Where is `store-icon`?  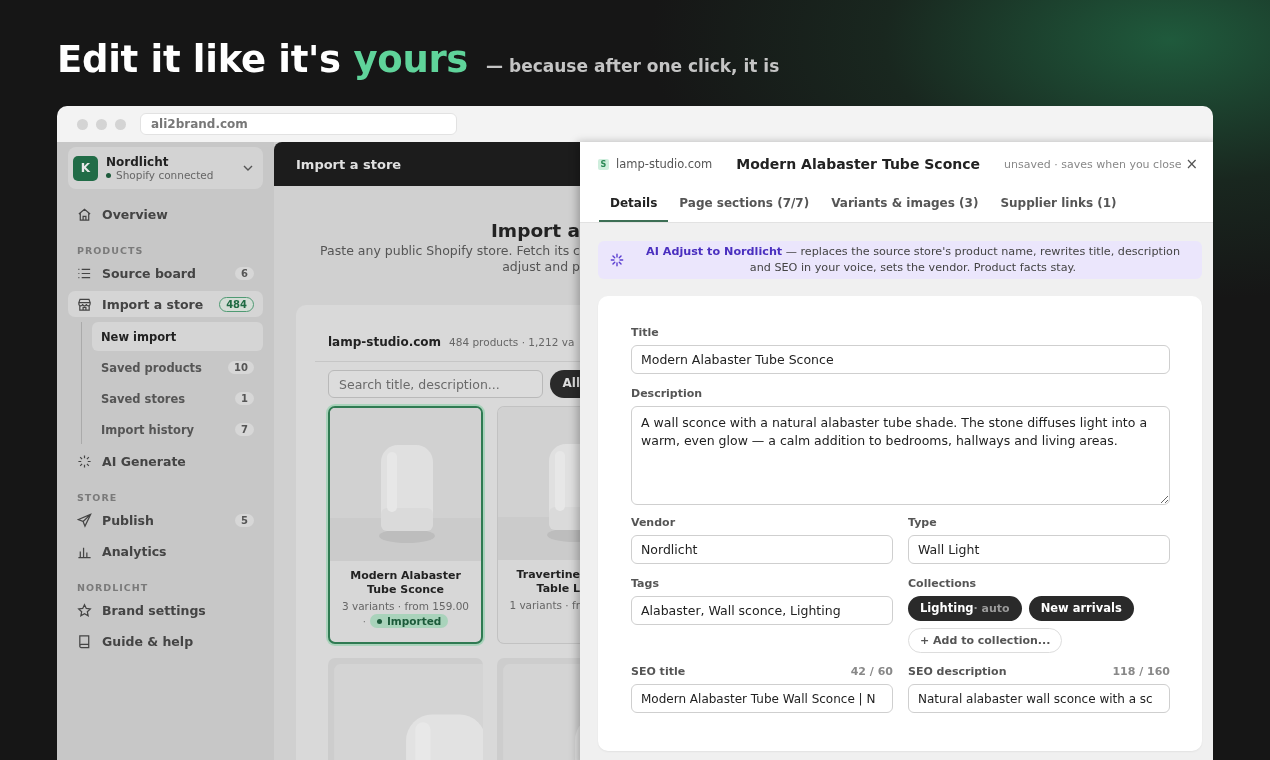
store-icon is located at coordinates (84, 304).